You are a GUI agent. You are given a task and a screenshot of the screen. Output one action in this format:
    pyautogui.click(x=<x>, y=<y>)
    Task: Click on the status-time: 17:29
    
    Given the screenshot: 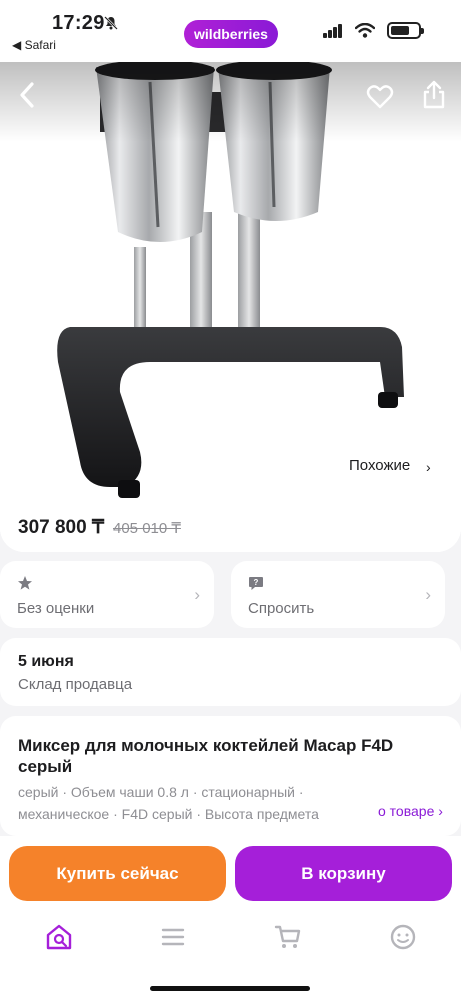 What is the action you would take?
    pyautogui.click(x=78, y=23)
    